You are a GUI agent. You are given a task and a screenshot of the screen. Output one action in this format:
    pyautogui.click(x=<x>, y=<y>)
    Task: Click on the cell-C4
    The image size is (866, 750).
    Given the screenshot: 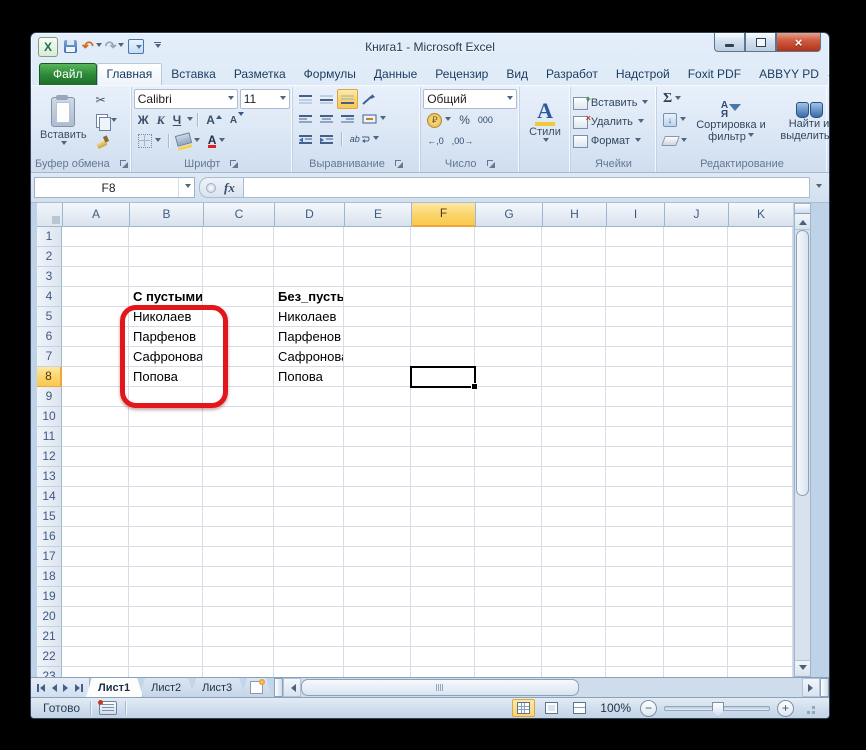 What is the action you would take?
    pyautogui.click(x=238, y=297)
    